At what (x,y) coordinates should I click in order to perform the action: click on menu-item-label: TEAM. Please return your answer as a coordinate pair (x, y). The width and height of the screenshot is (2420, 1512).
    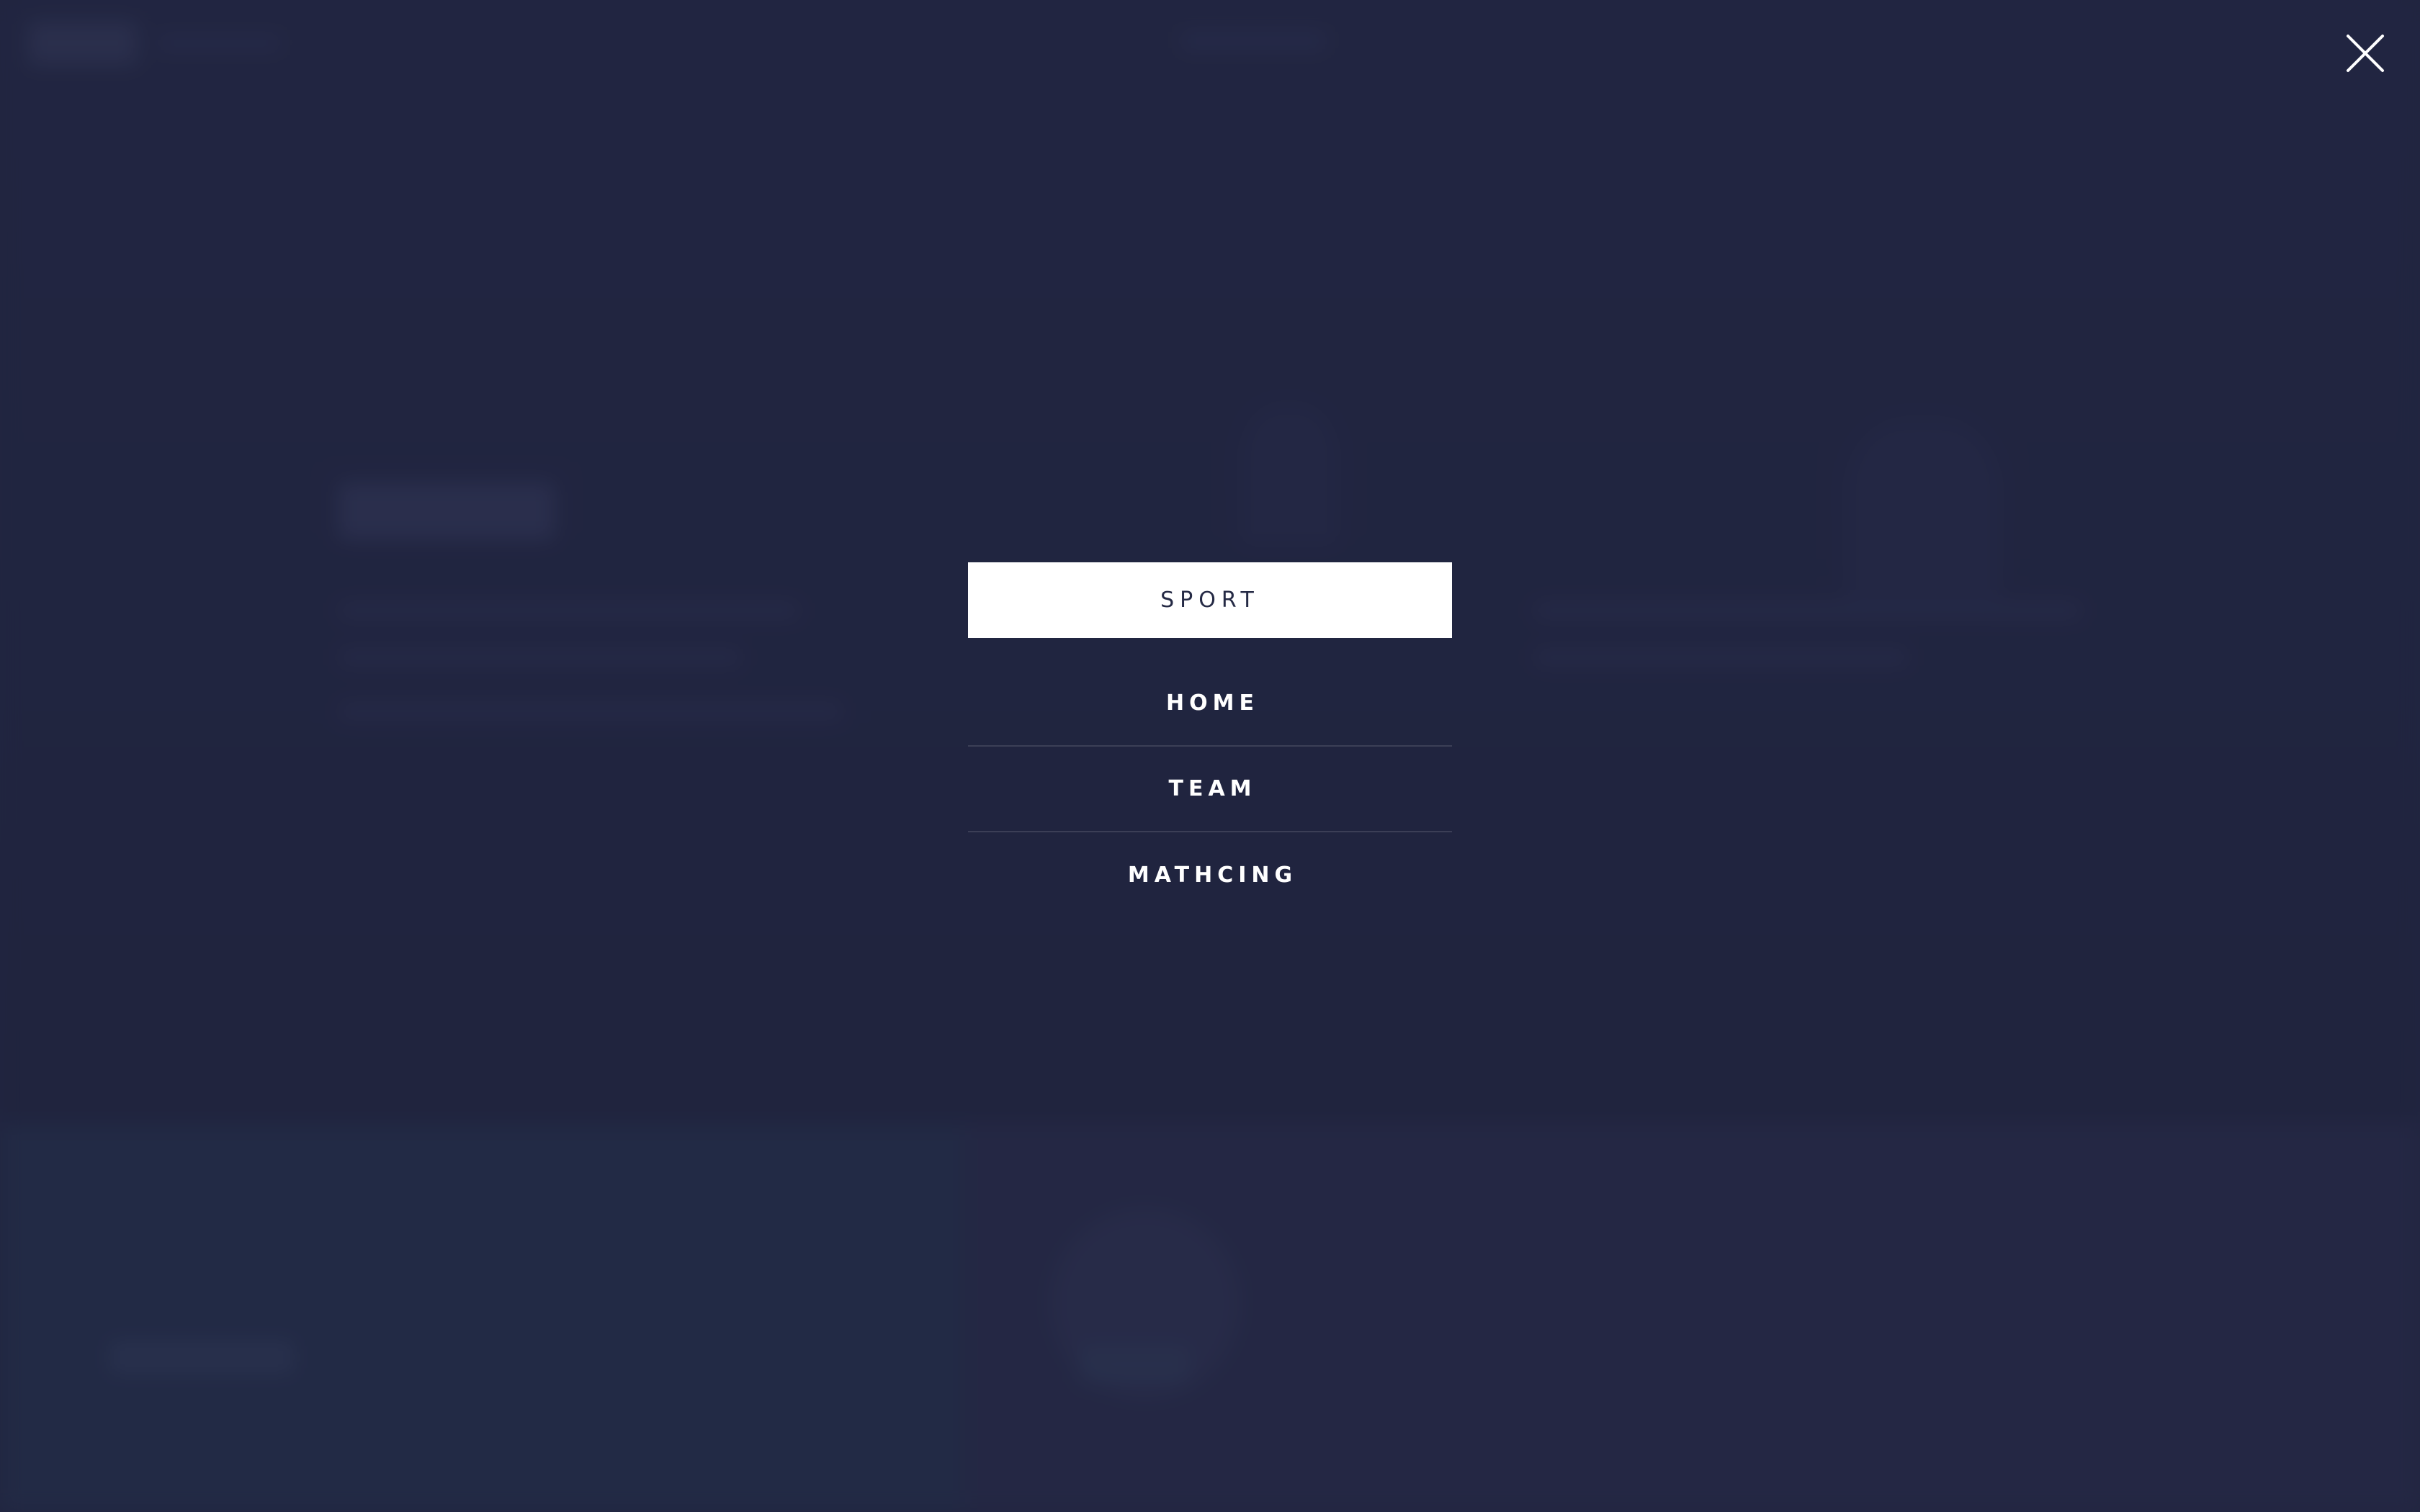
    Looking at the image, I should click on (1212, 788).